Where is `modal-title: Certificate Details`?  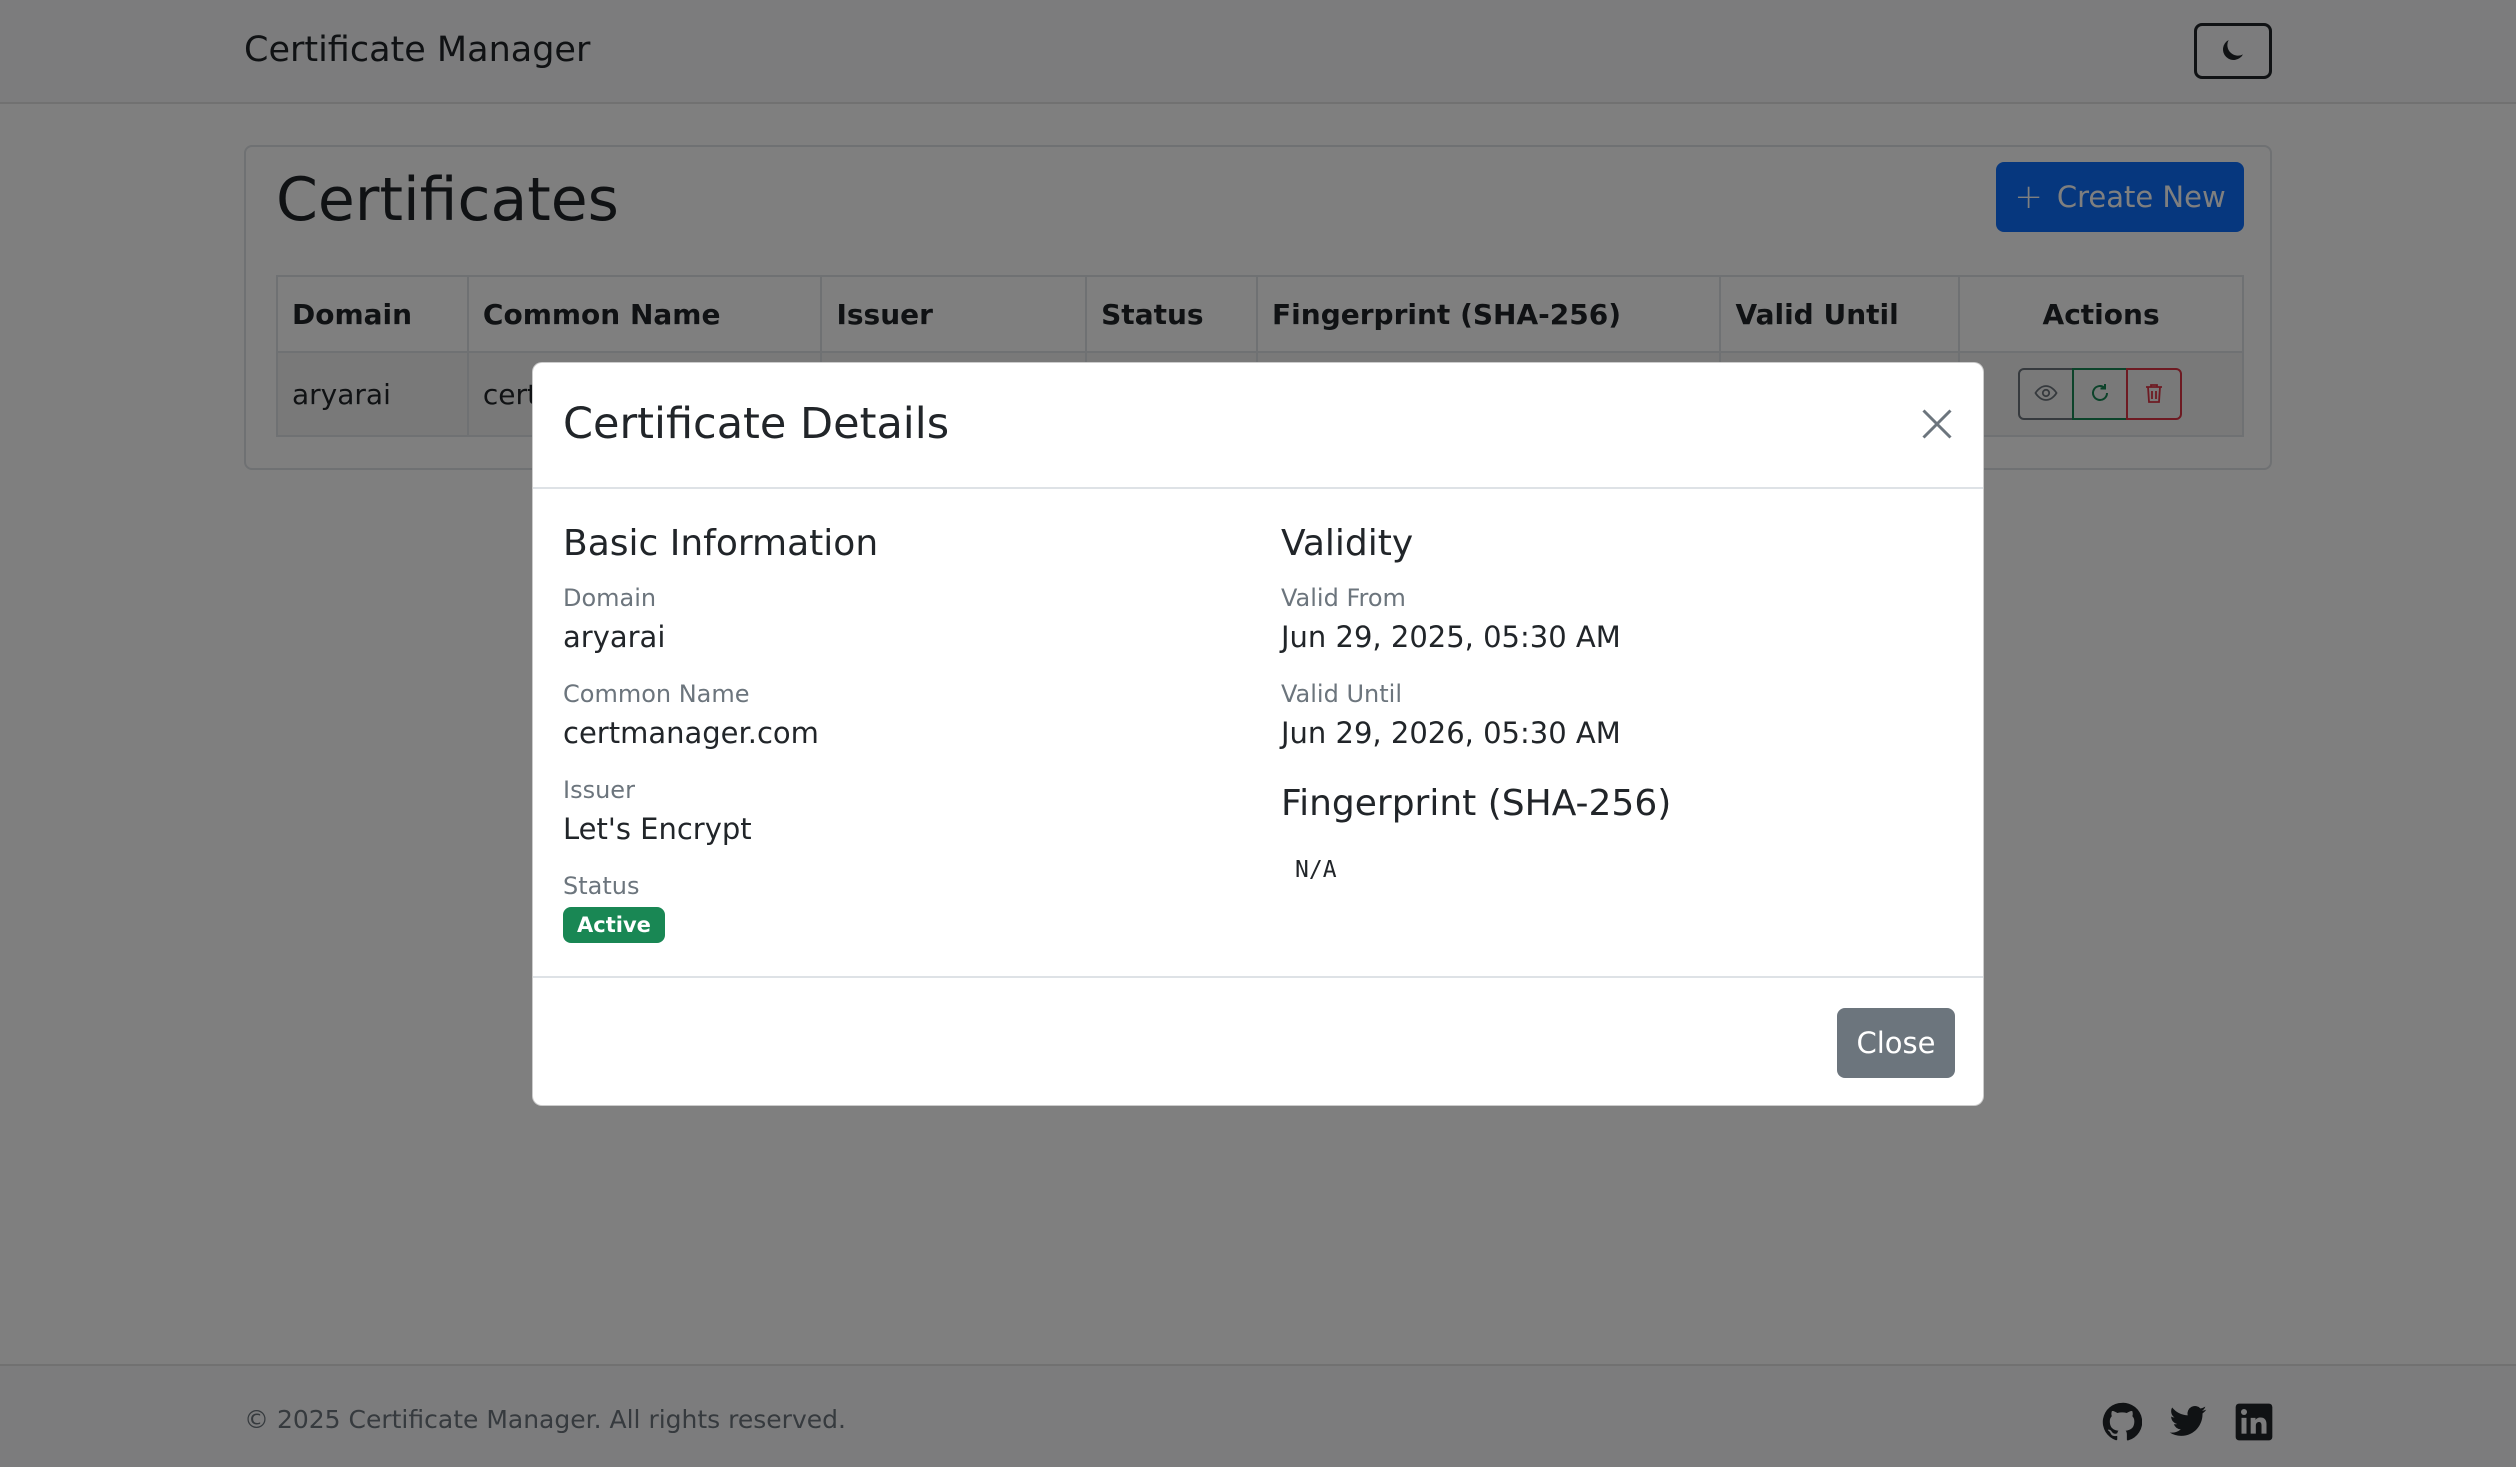 modal-title: Certificate Details is located at coordinates (756, 424).